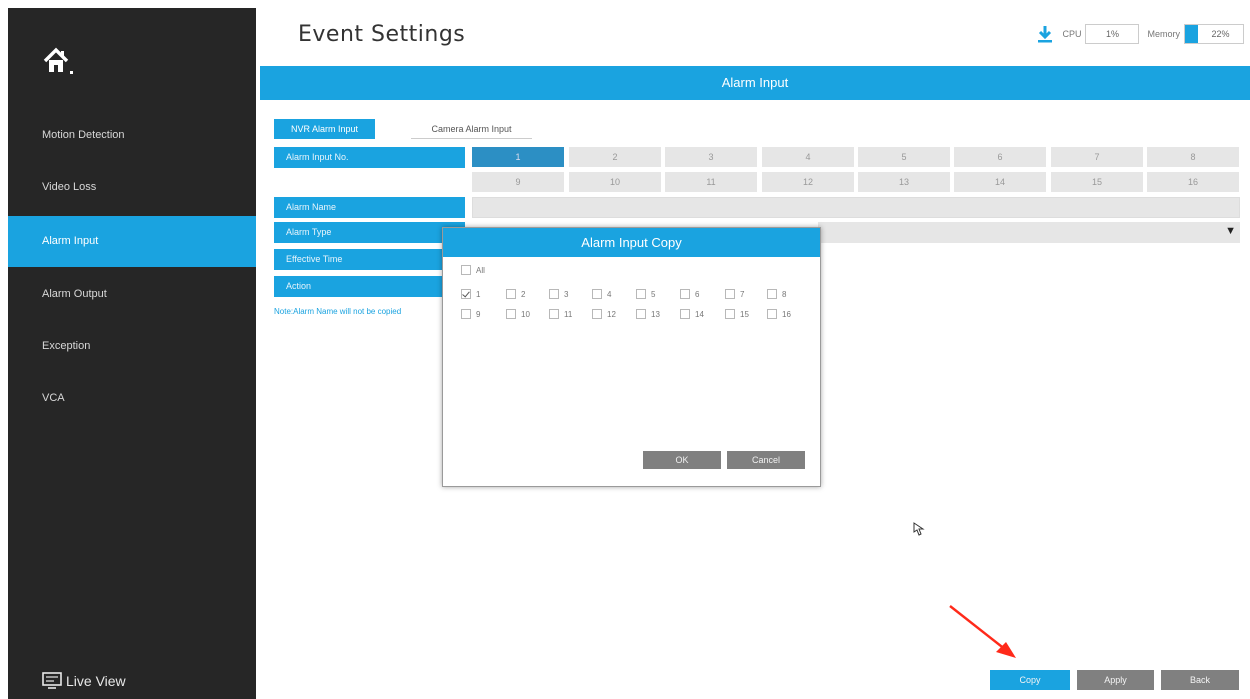 The image size is (1250, 699). What do you see at coordinates (1030, 680) in the screenshot?
I see `copy-button: Copy` at bounding box center [1030, 680].